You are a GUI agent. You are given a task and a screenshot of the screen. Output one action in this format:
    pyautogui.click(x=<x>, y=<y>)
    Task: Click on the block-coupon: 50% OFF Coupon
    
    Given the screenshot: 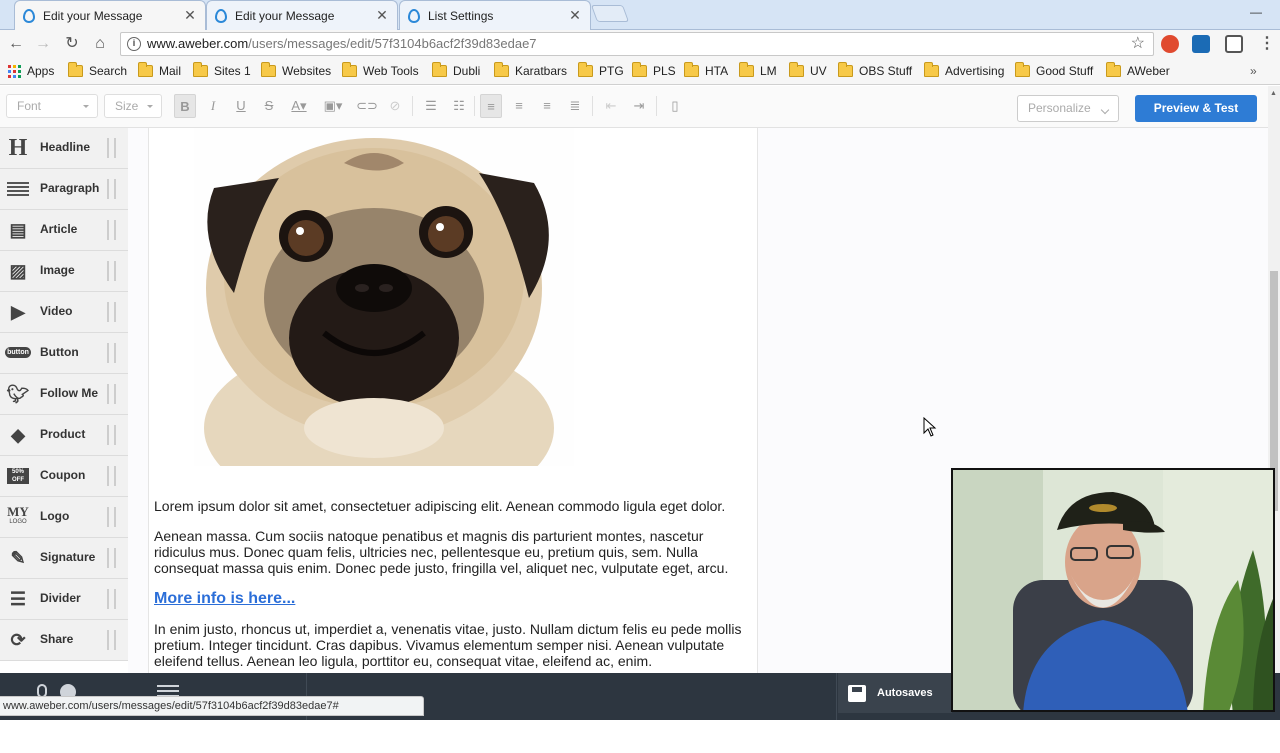 What is the action you would take?
    pyautogui.click(x=64, y=476)
    